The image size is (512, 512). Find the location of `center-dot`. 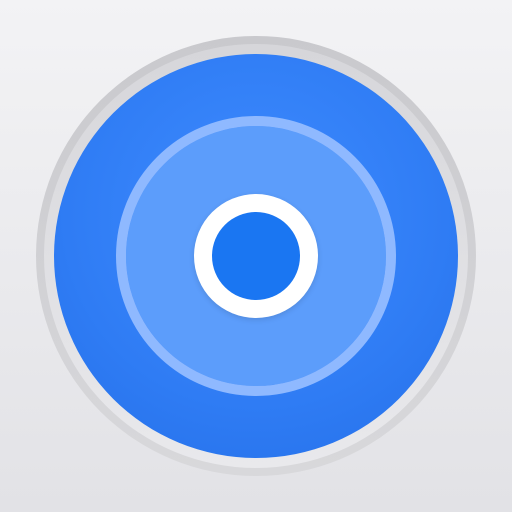

center-dot is located at coordinates (256, 256).